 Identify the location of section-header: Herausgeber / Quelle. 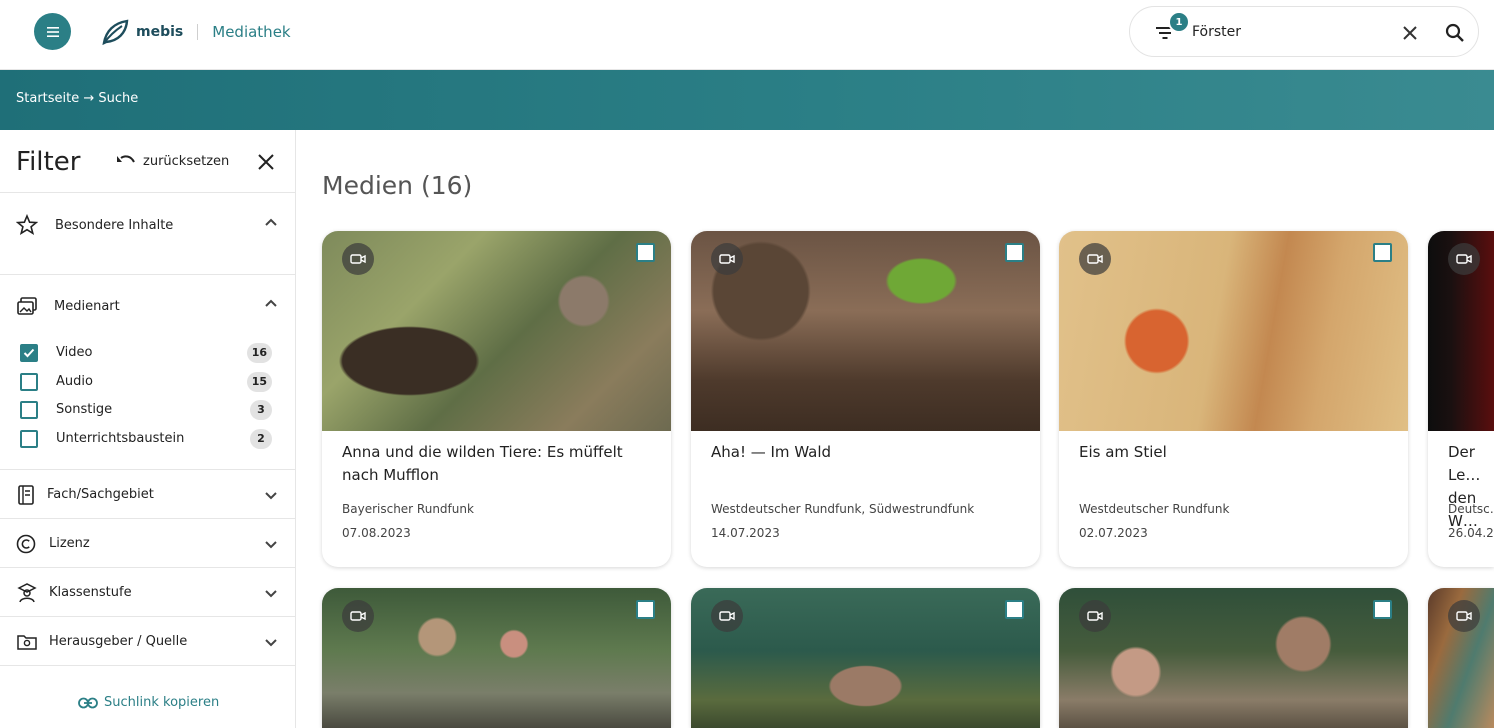
(148, 641).